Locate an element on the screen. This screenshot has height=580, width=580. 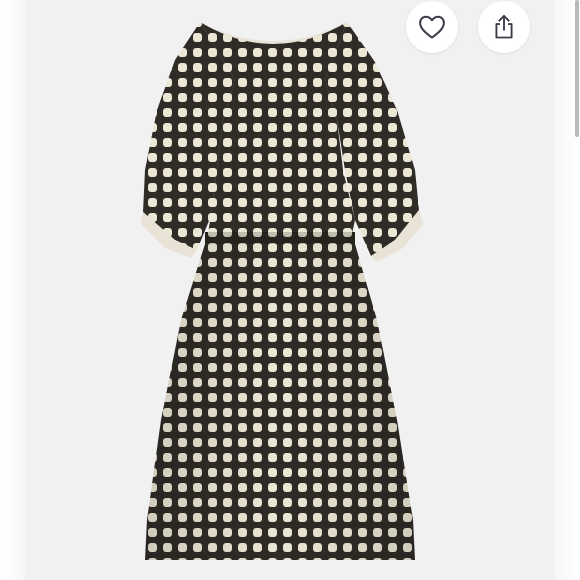
share-button is located at coordinates (504, 27).